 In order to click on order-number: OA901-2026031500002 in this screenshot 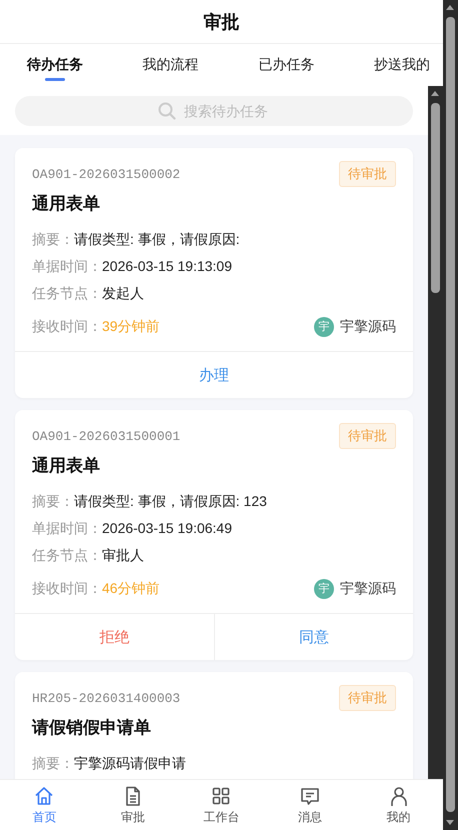, I will do `click(106, 174)`.